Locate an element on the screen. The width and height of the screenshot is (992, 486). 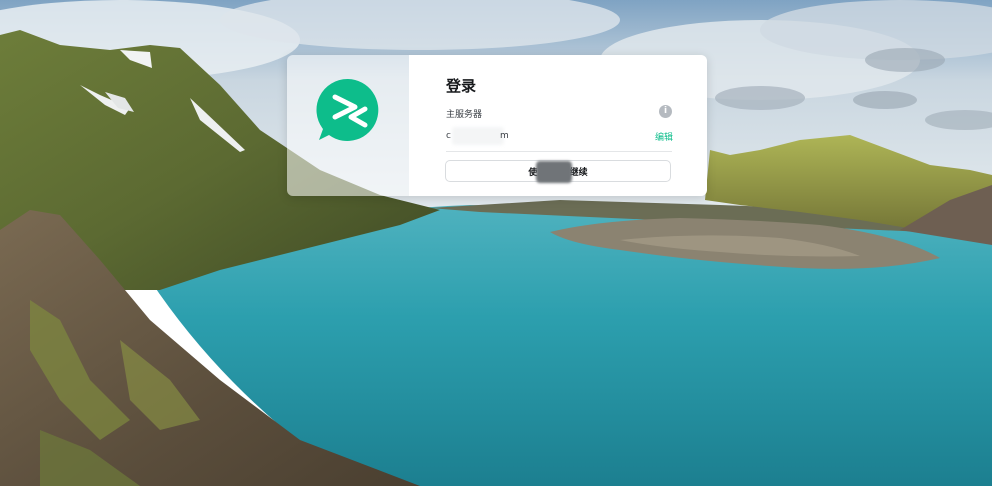
info-icon: i is located at coordinates (665, 111).